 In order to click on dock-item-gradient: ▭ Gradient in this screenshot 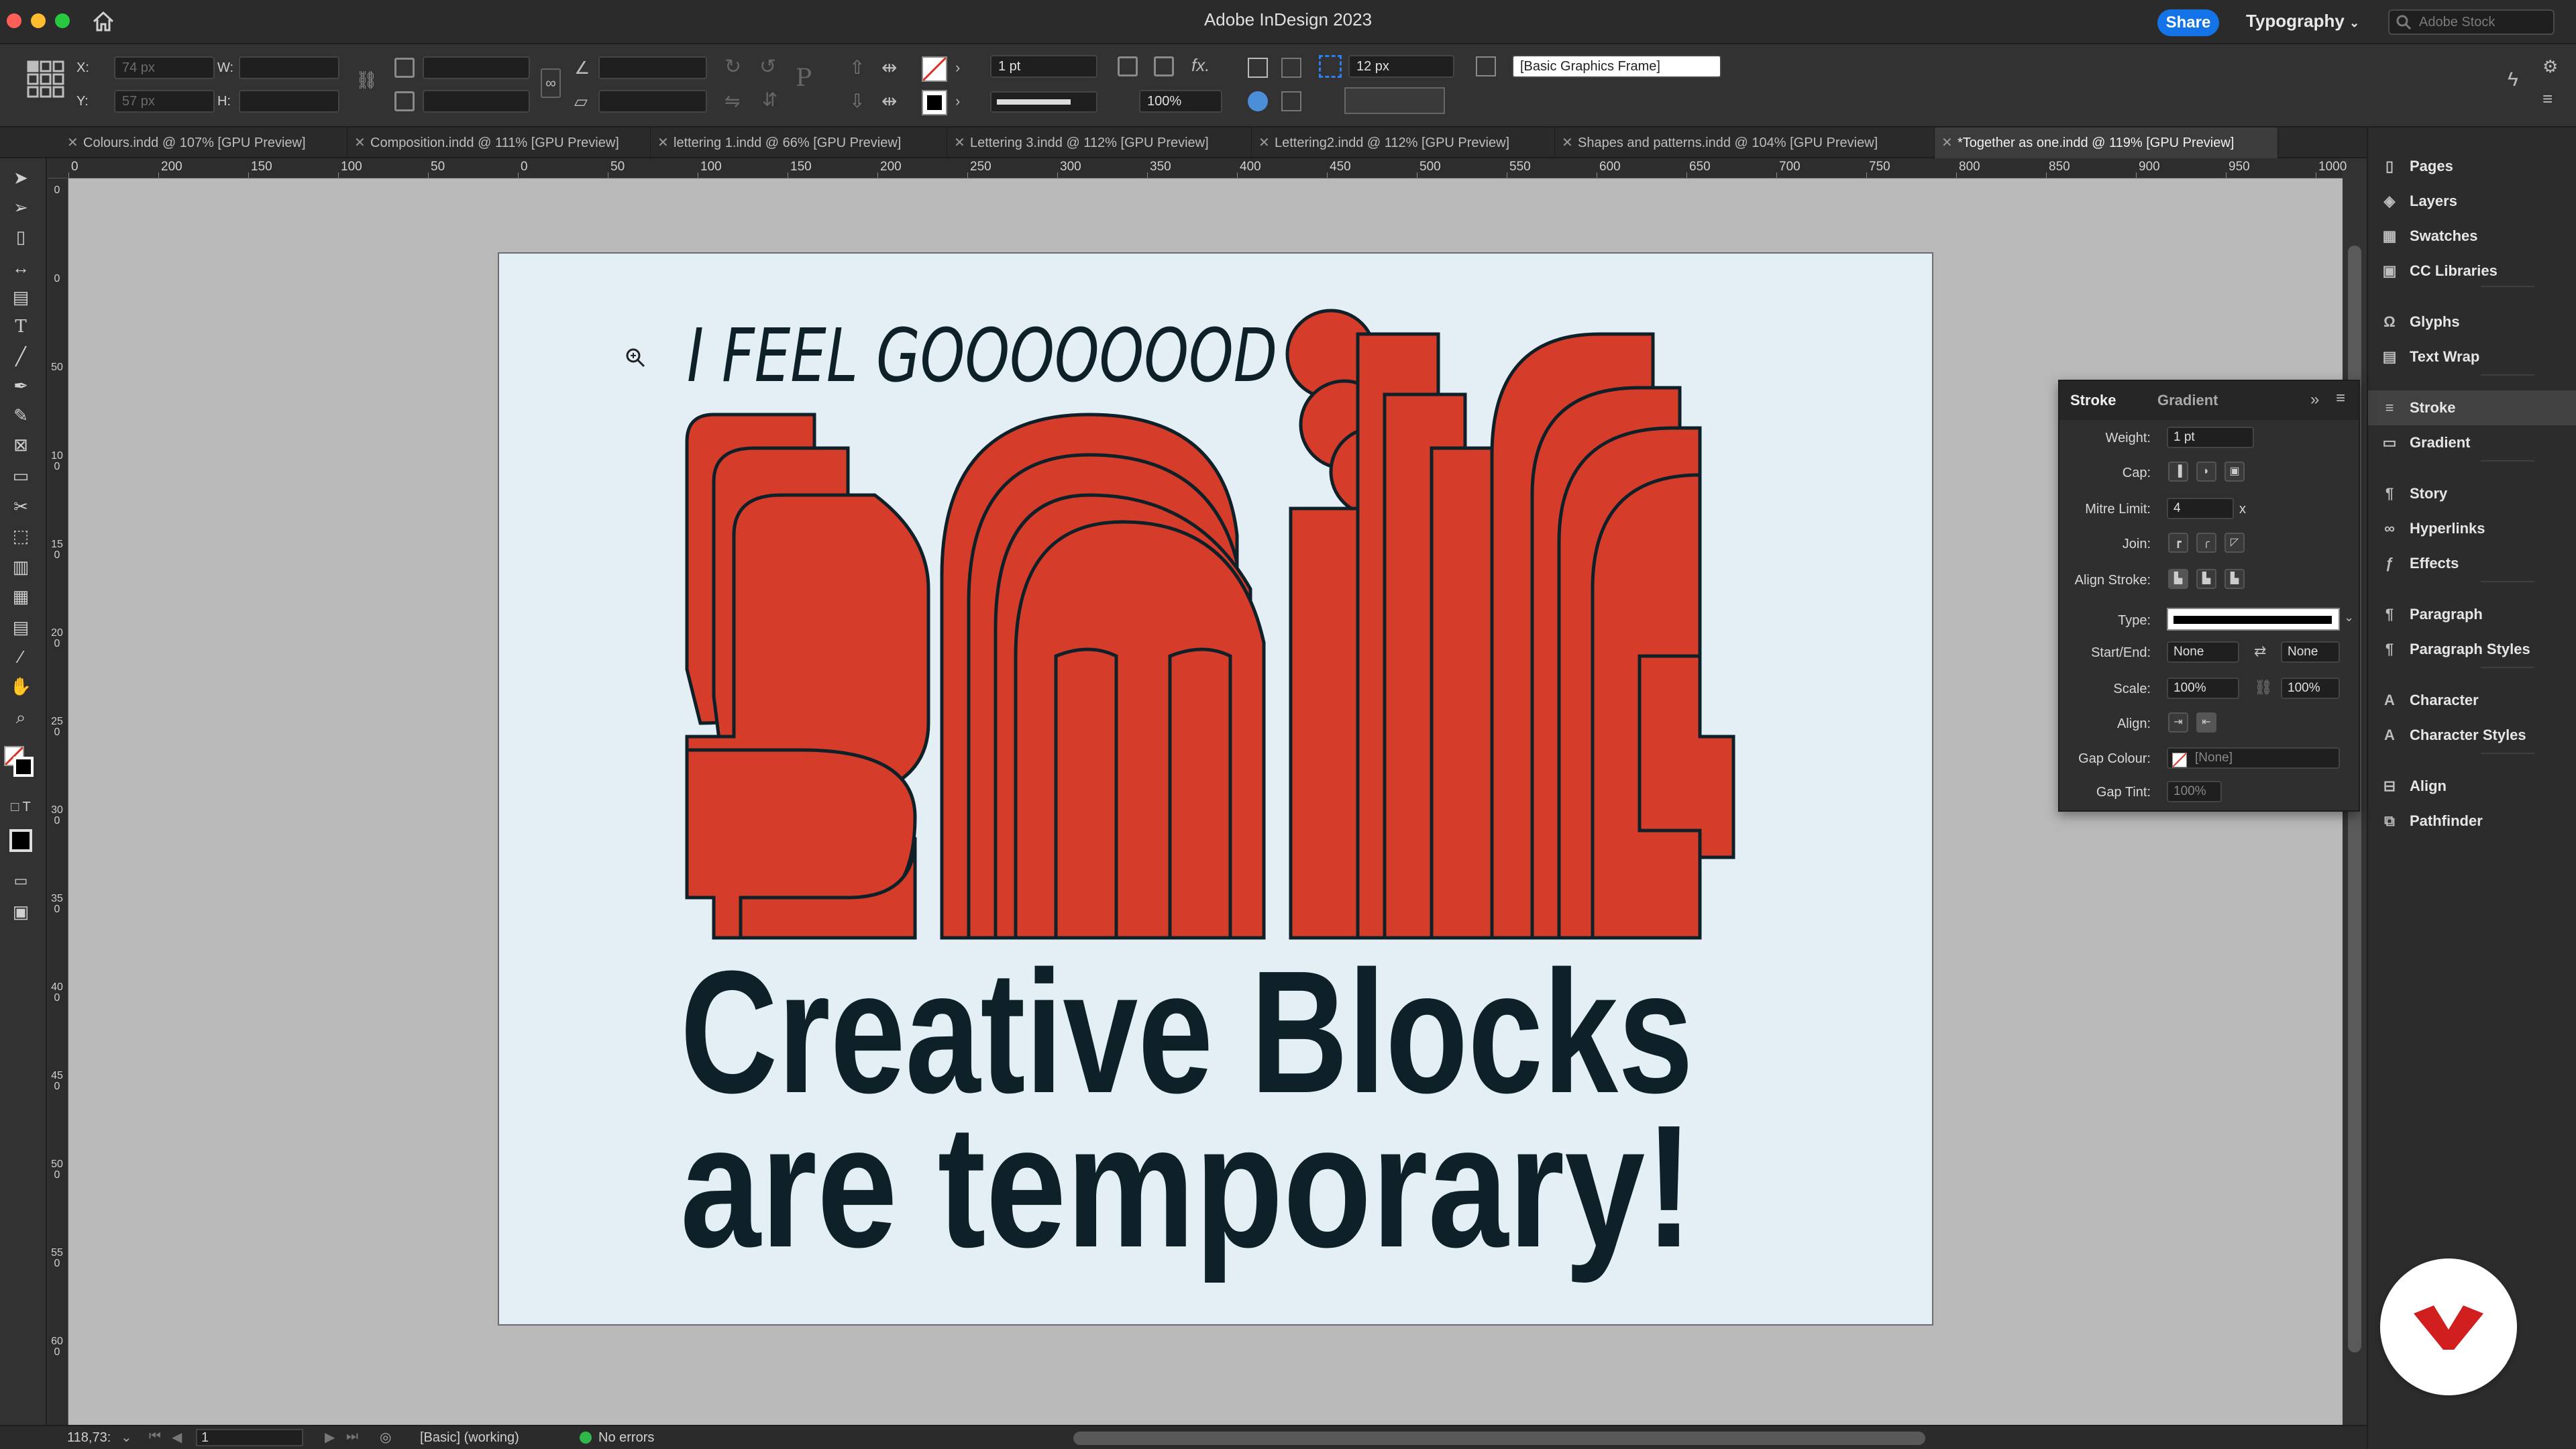, I will do `click(2472, 442)`.